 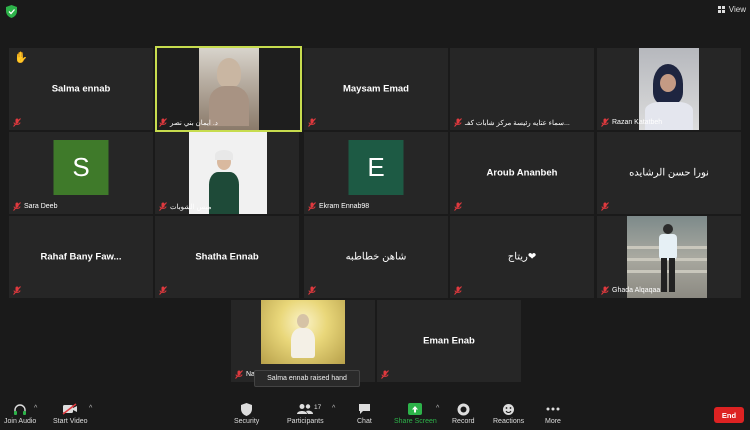 I want to click on participant-tile: ميس الشوبات, so click(x=227, y=173).